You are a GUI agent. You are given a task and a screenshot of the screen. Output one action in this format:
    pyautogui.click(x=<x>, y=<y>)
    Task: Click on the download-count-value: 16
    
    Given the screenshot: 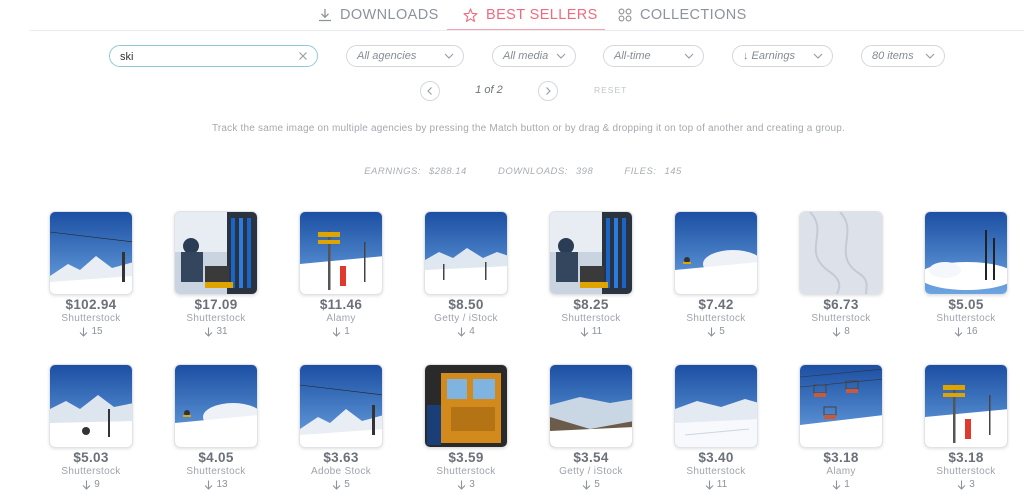 What is the action you would take?
    pyautogui.click(x=972, y=331)
    